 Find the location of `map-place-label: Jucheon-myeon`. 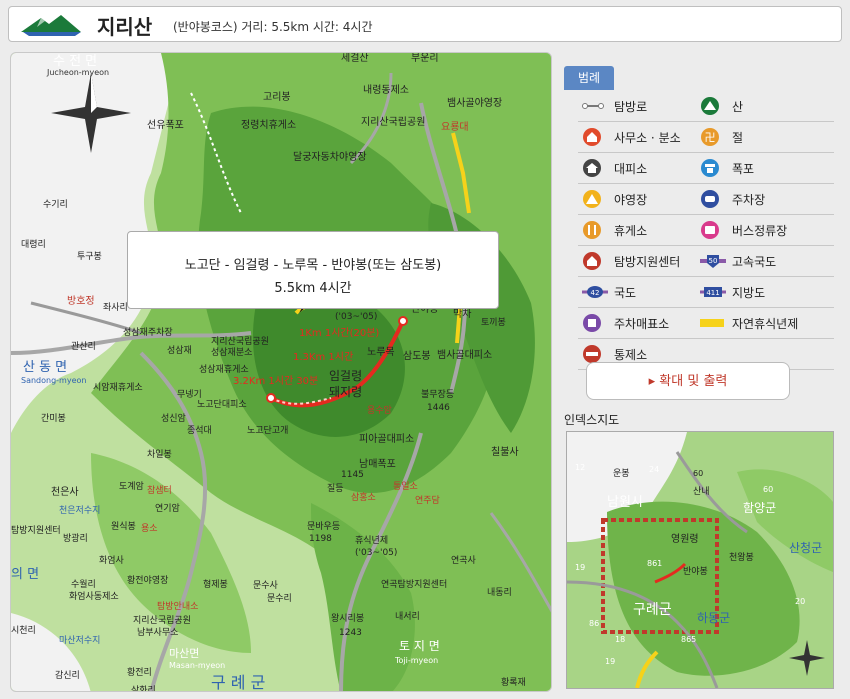

map-place-label: Jucheon-myeon is located at coordinates (77, 72).